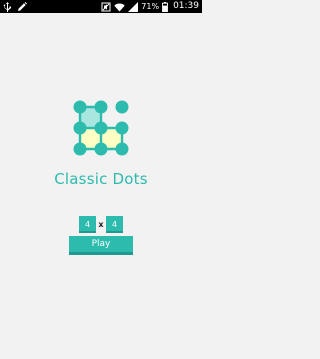  I want to click on dots-logo, so click(101, 128).